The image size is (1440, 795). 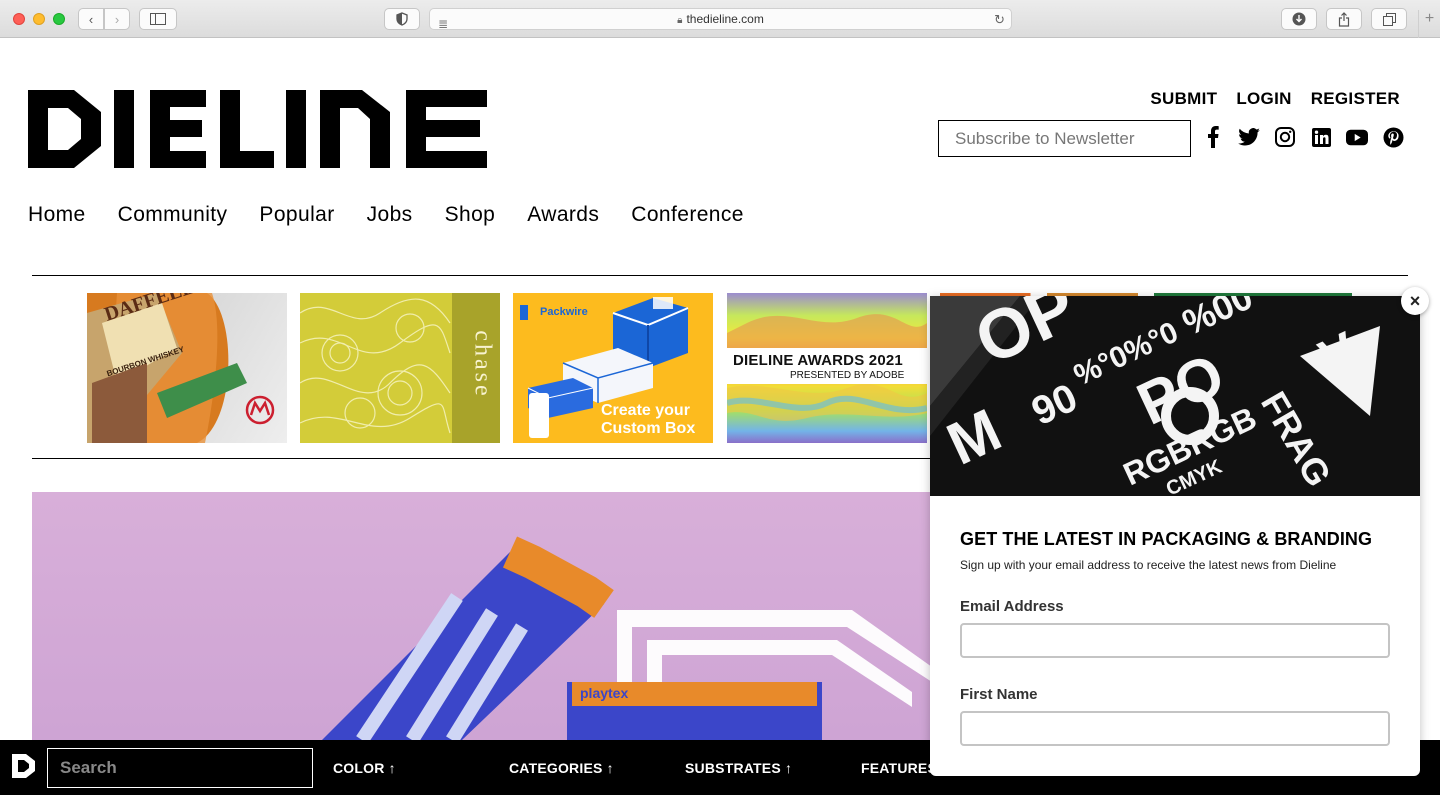 What do you see at coordinates (725, 19) in the screenshot?
I see `url-text: thedieline.com` at bounding box center [725, 19].